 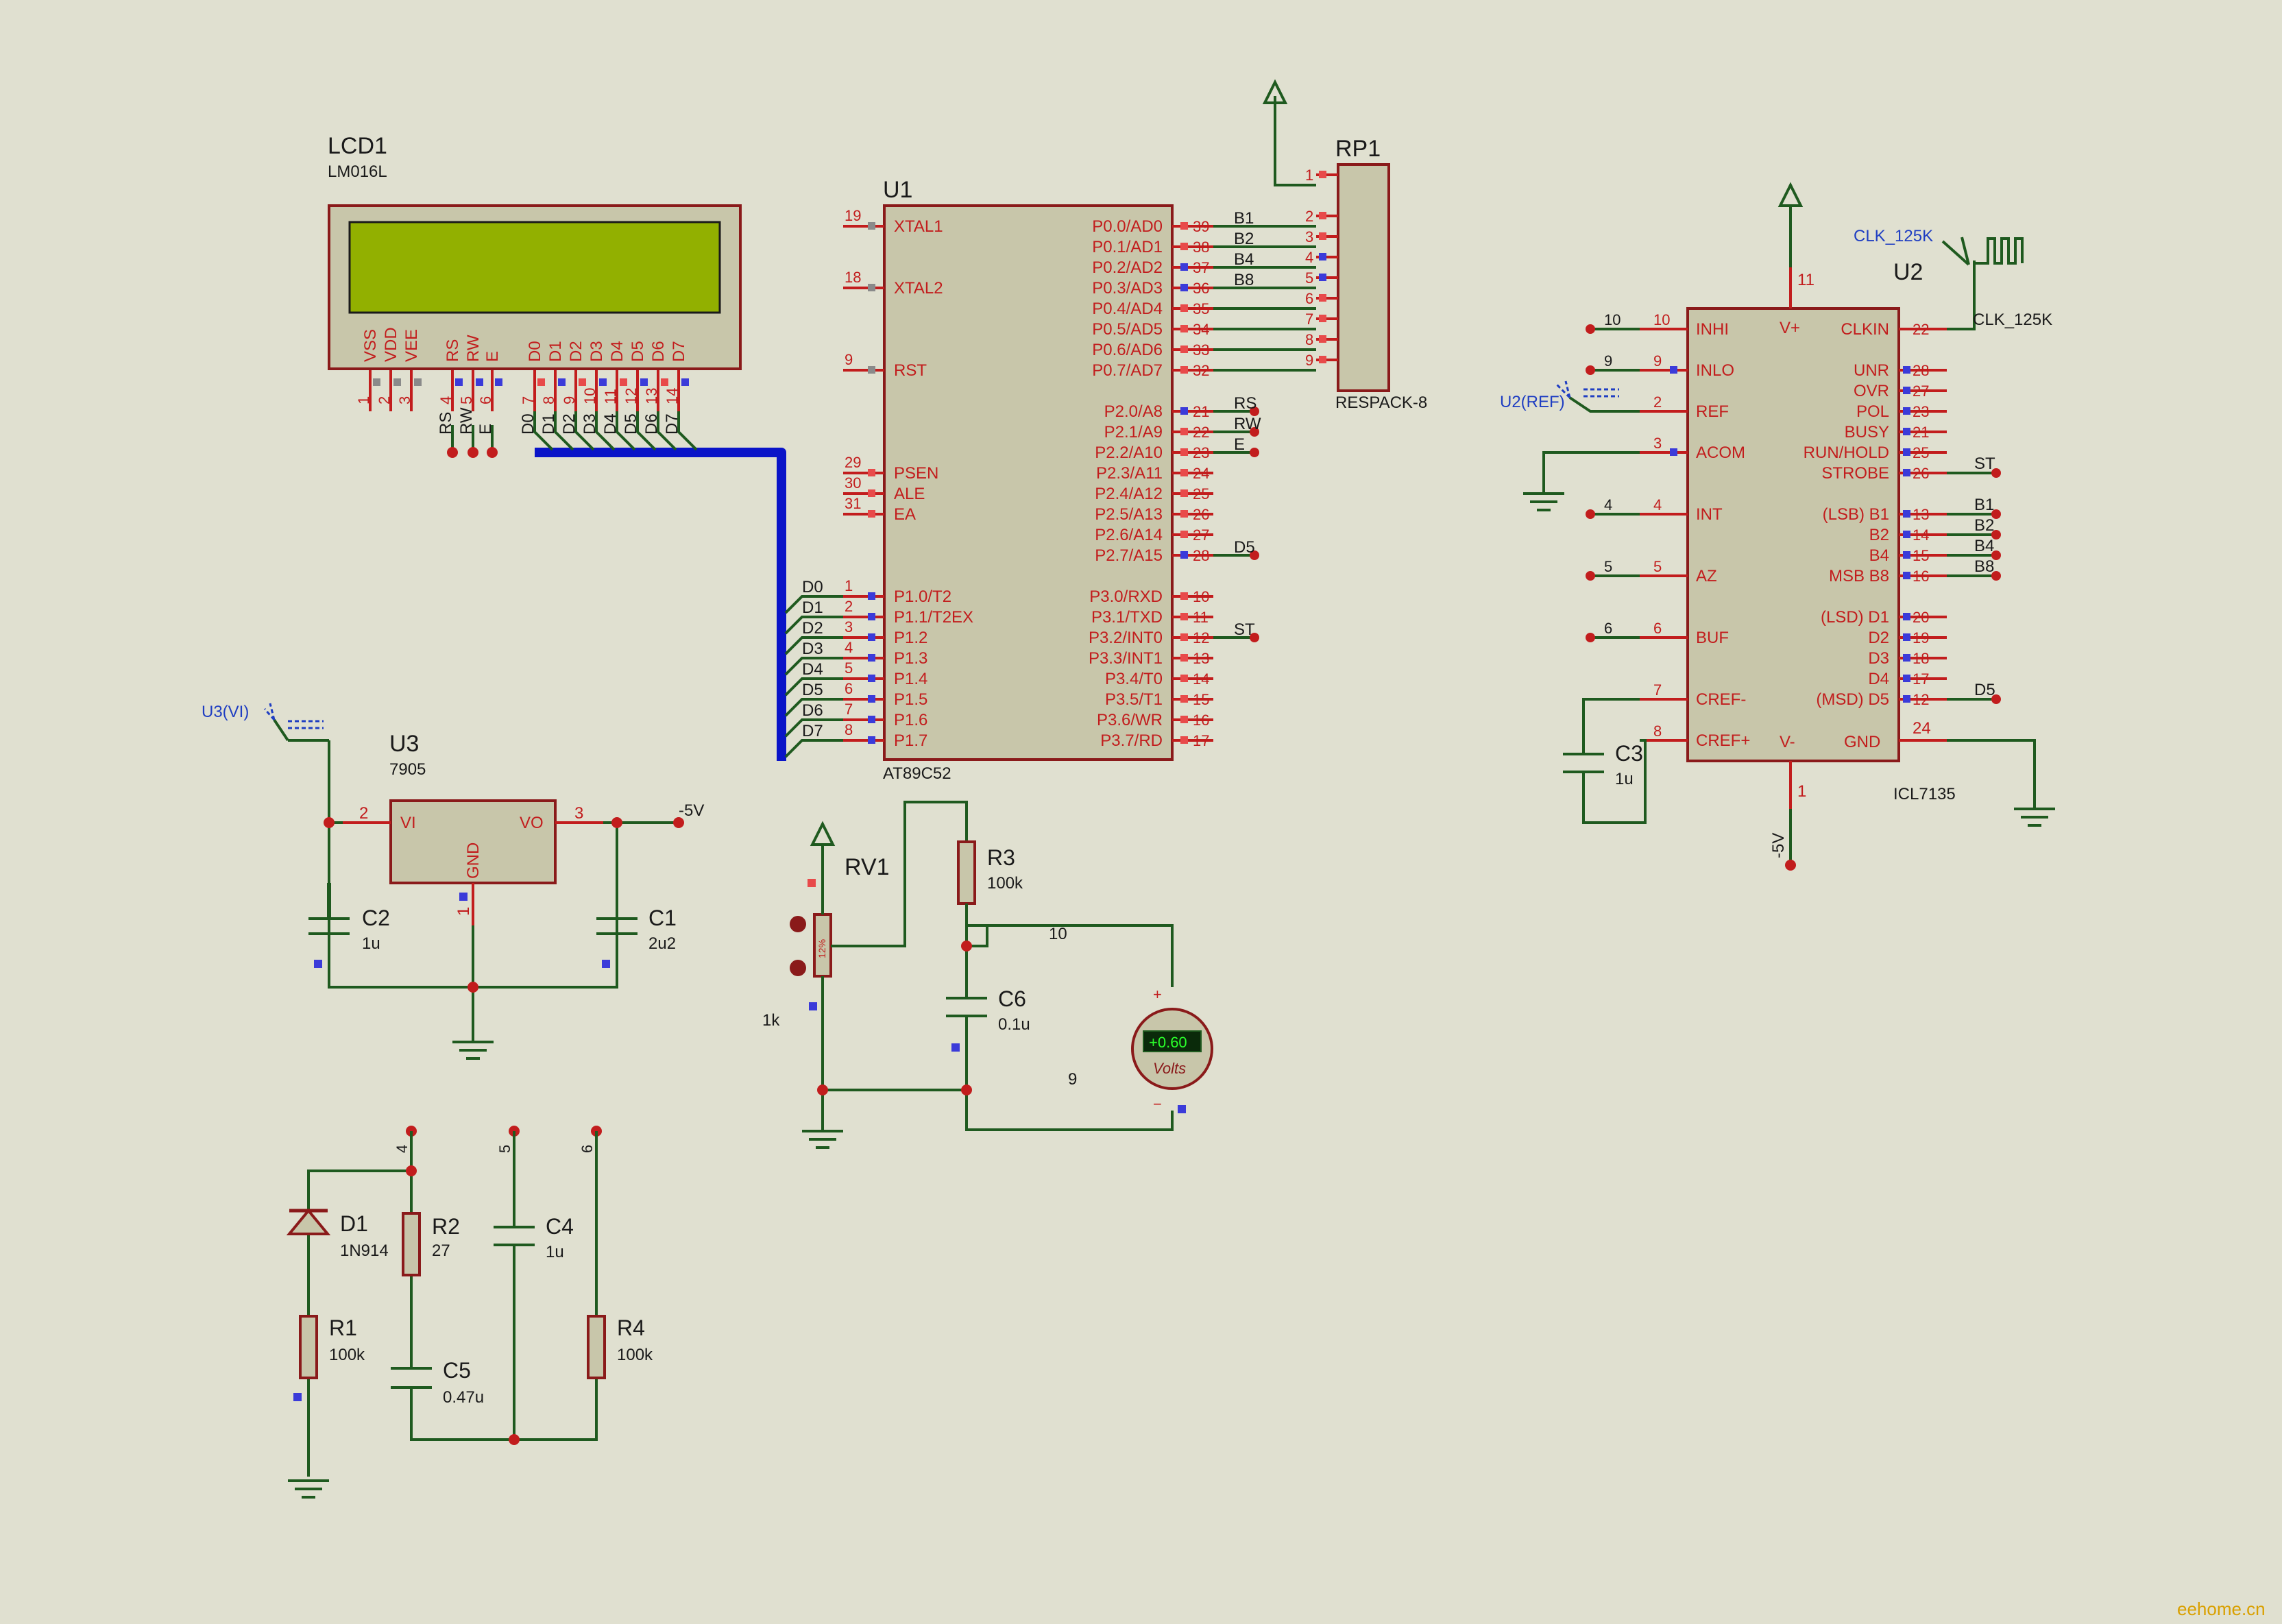 I want to click on c4-value: 1u, so click(x=555, y=1252).